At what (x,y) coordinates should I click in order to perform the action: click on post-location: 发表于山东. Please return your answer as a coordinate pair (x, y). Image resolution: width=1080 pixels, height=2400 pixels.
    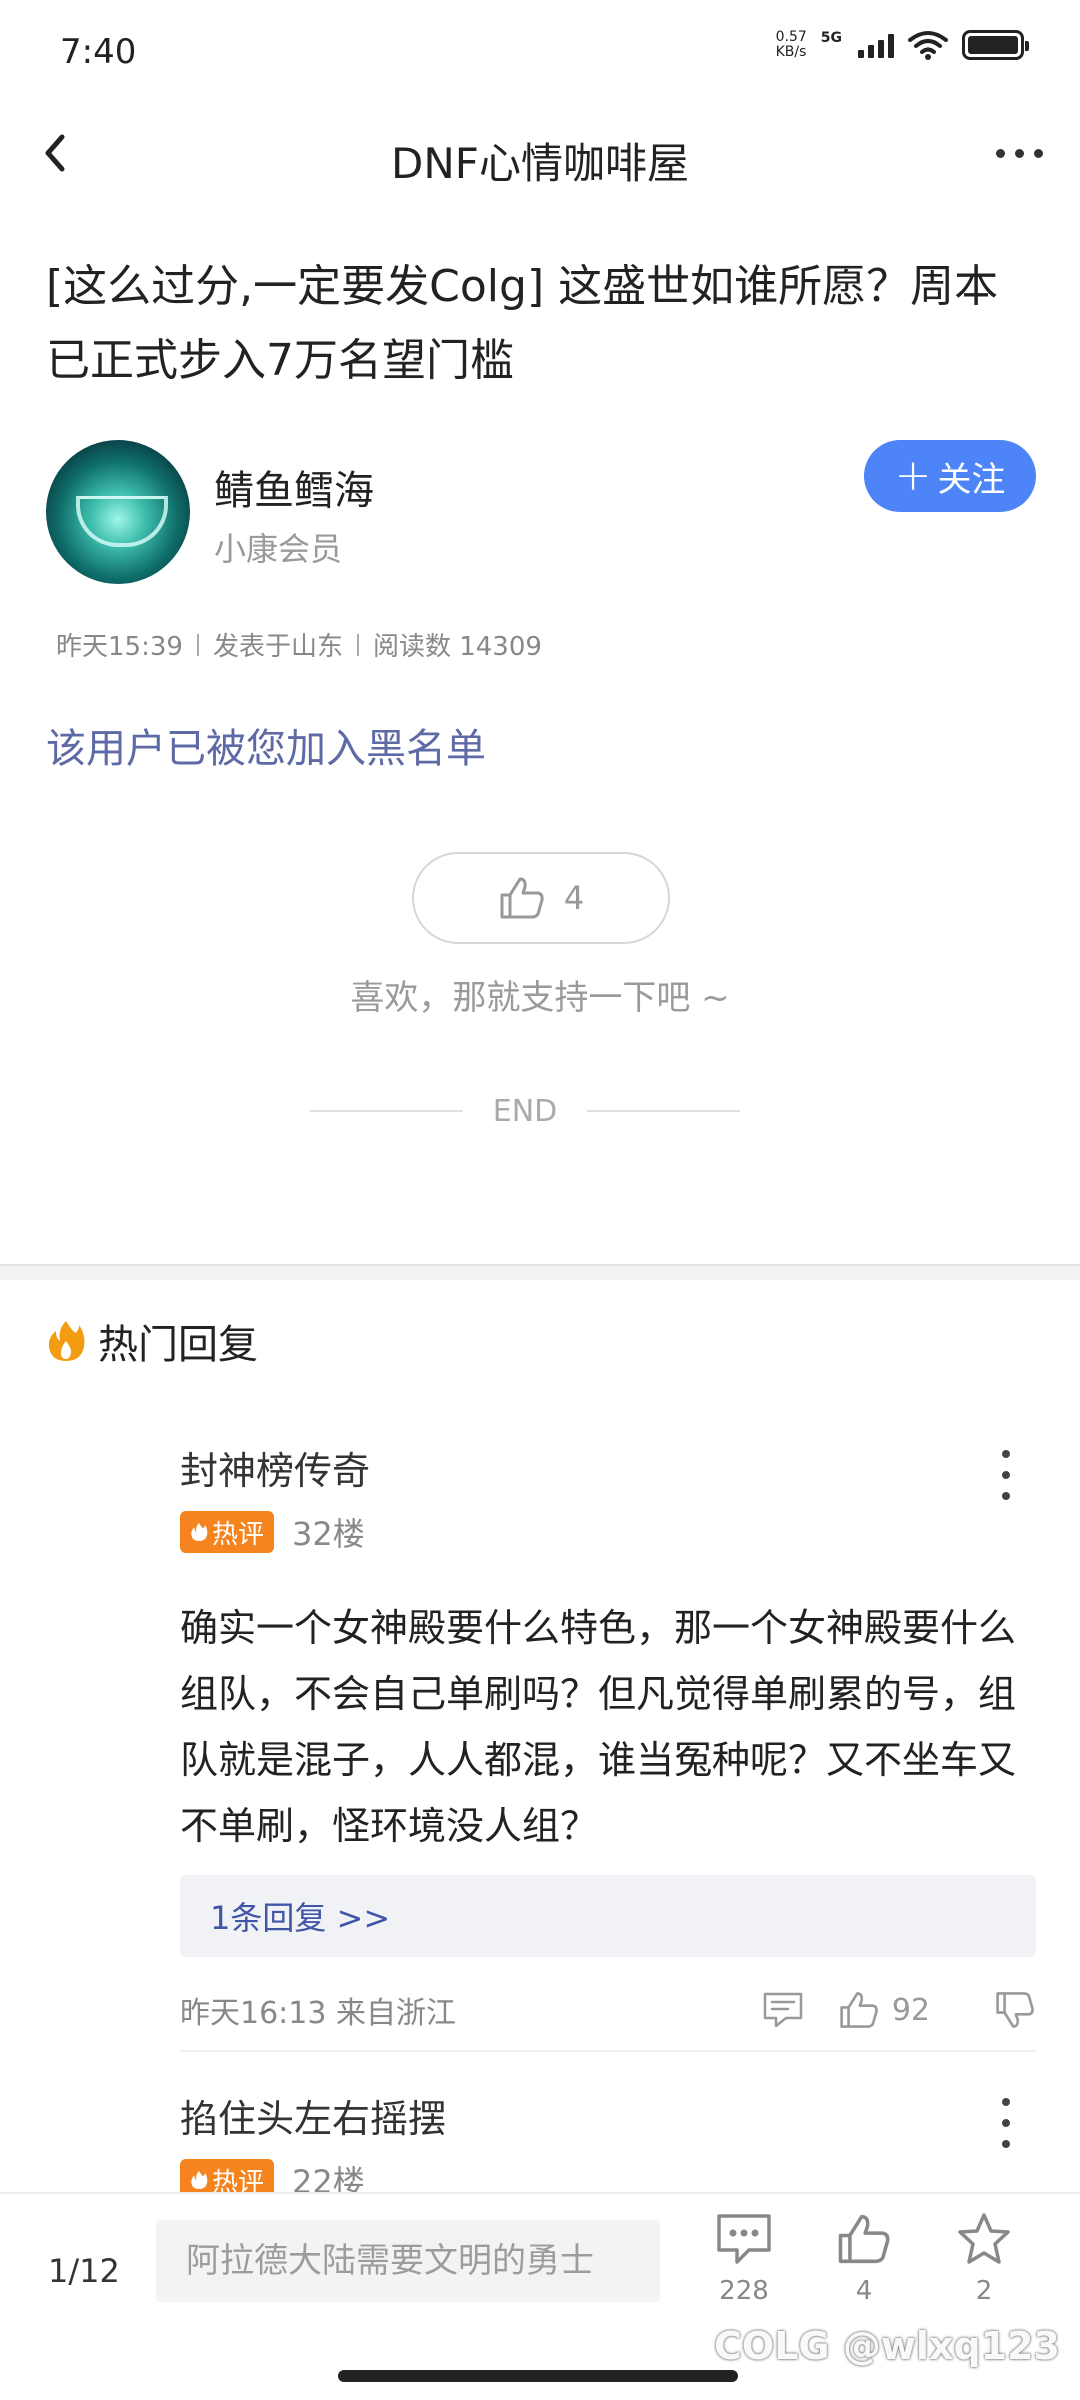
    Looking at the image, I should click on (277, 647).